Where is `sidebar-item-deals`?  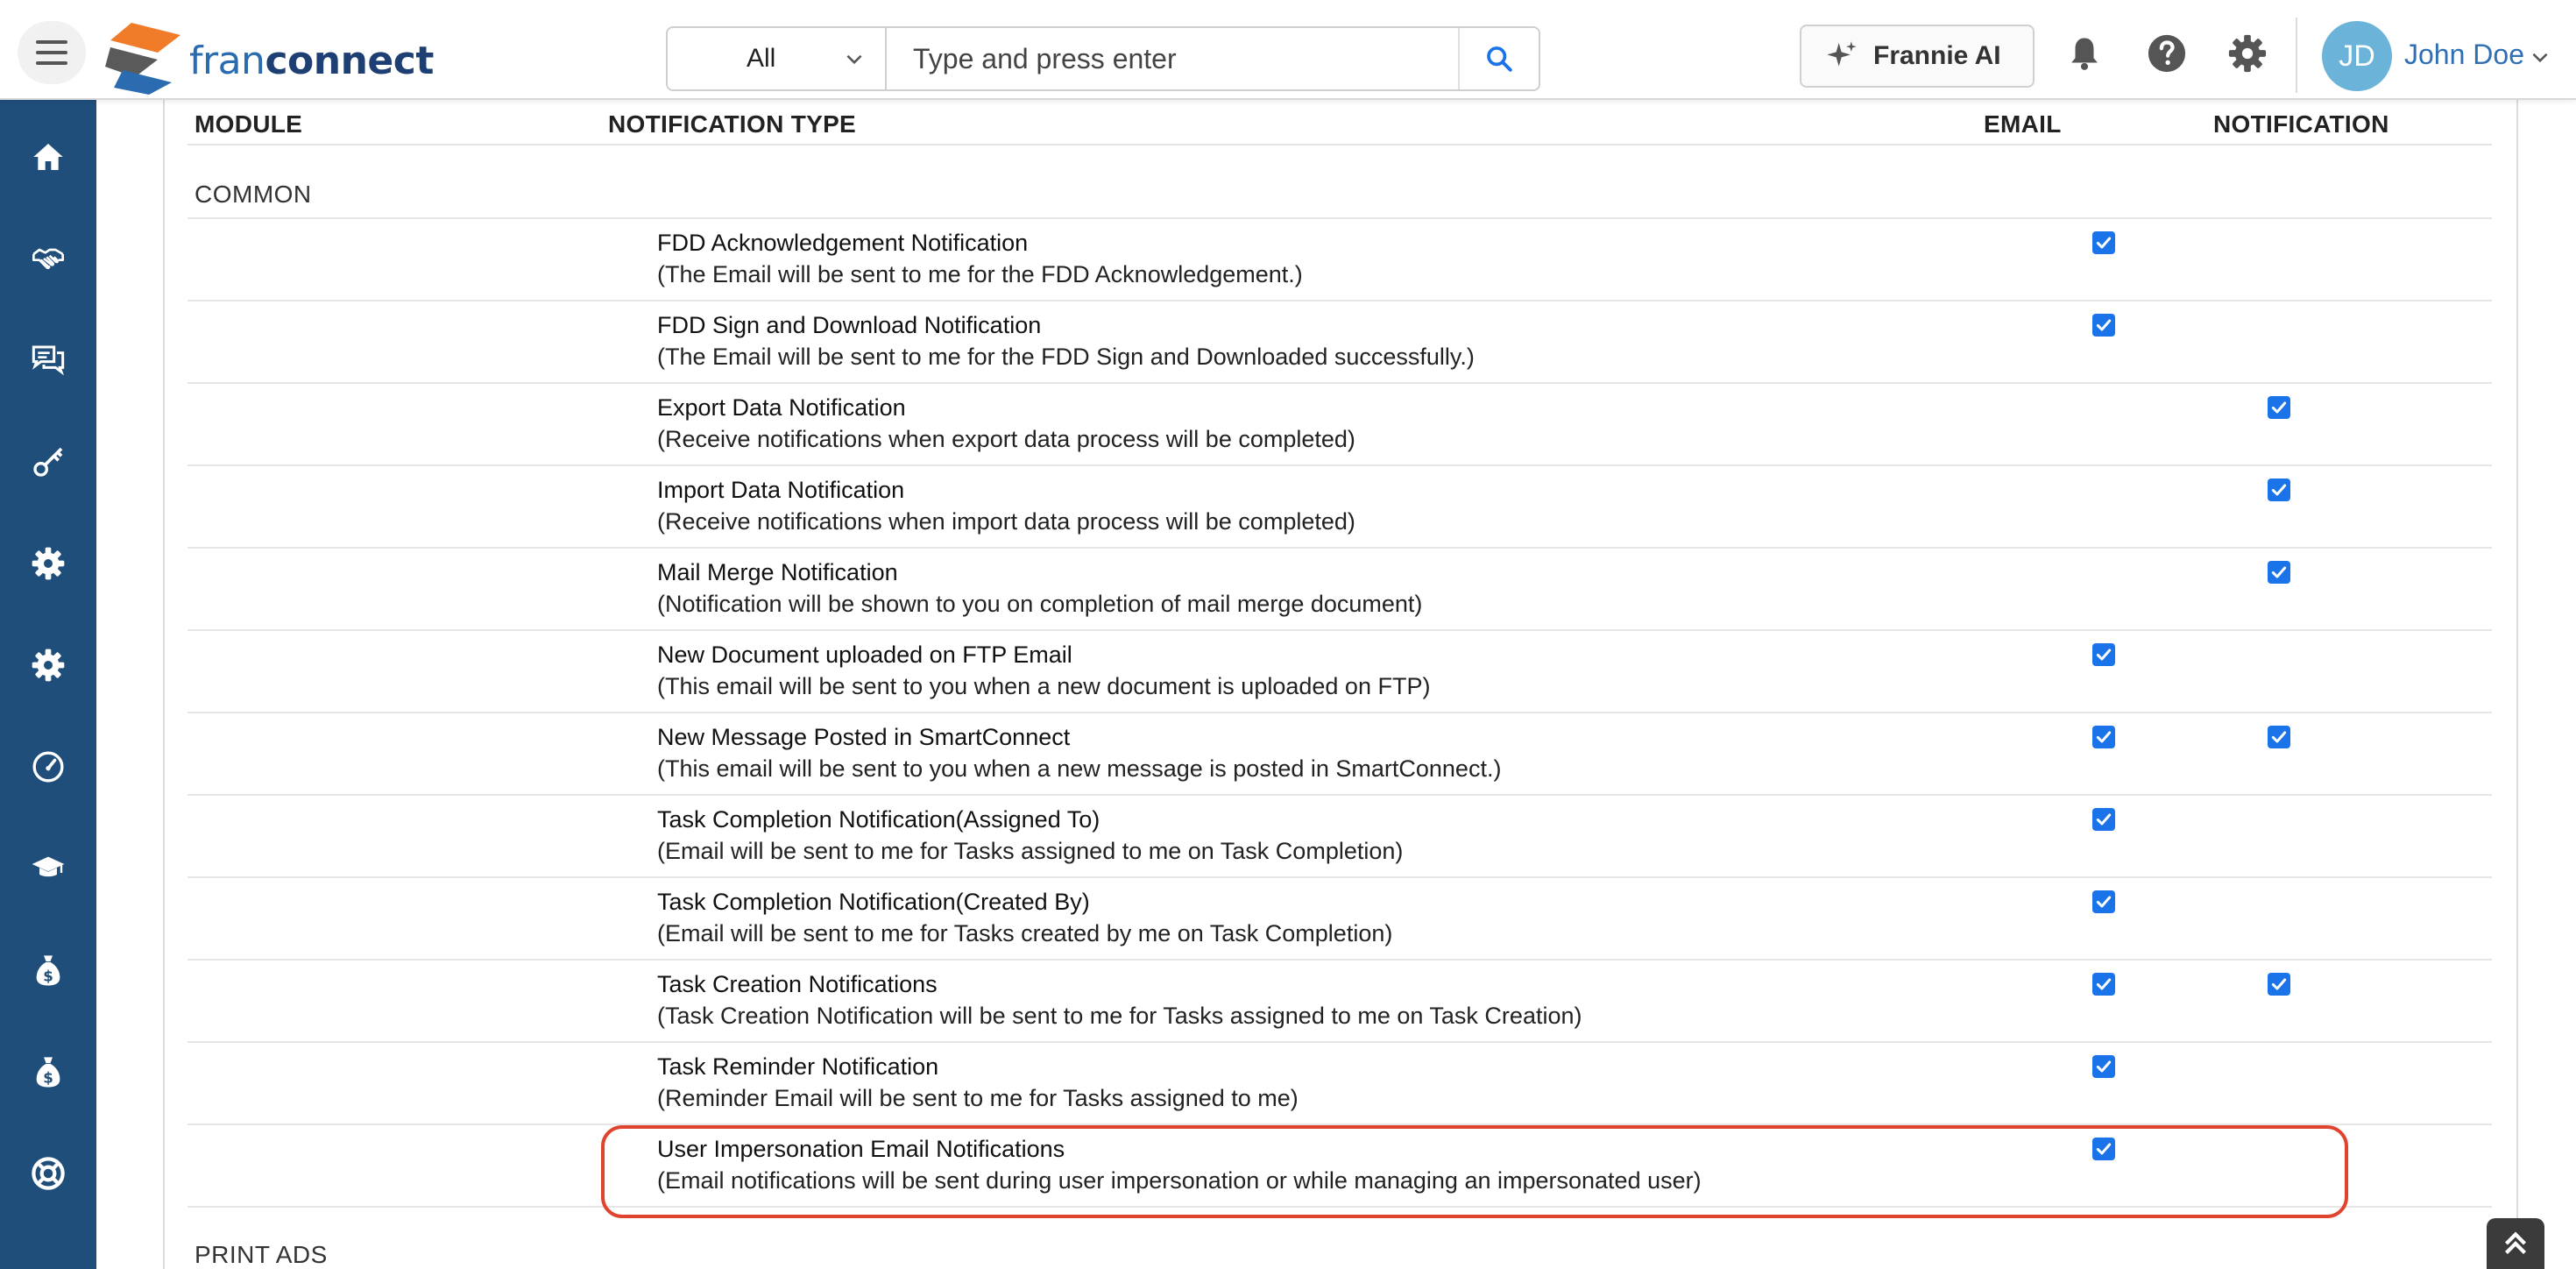 sidebar-item-deals is located at coordinates (48, 258).